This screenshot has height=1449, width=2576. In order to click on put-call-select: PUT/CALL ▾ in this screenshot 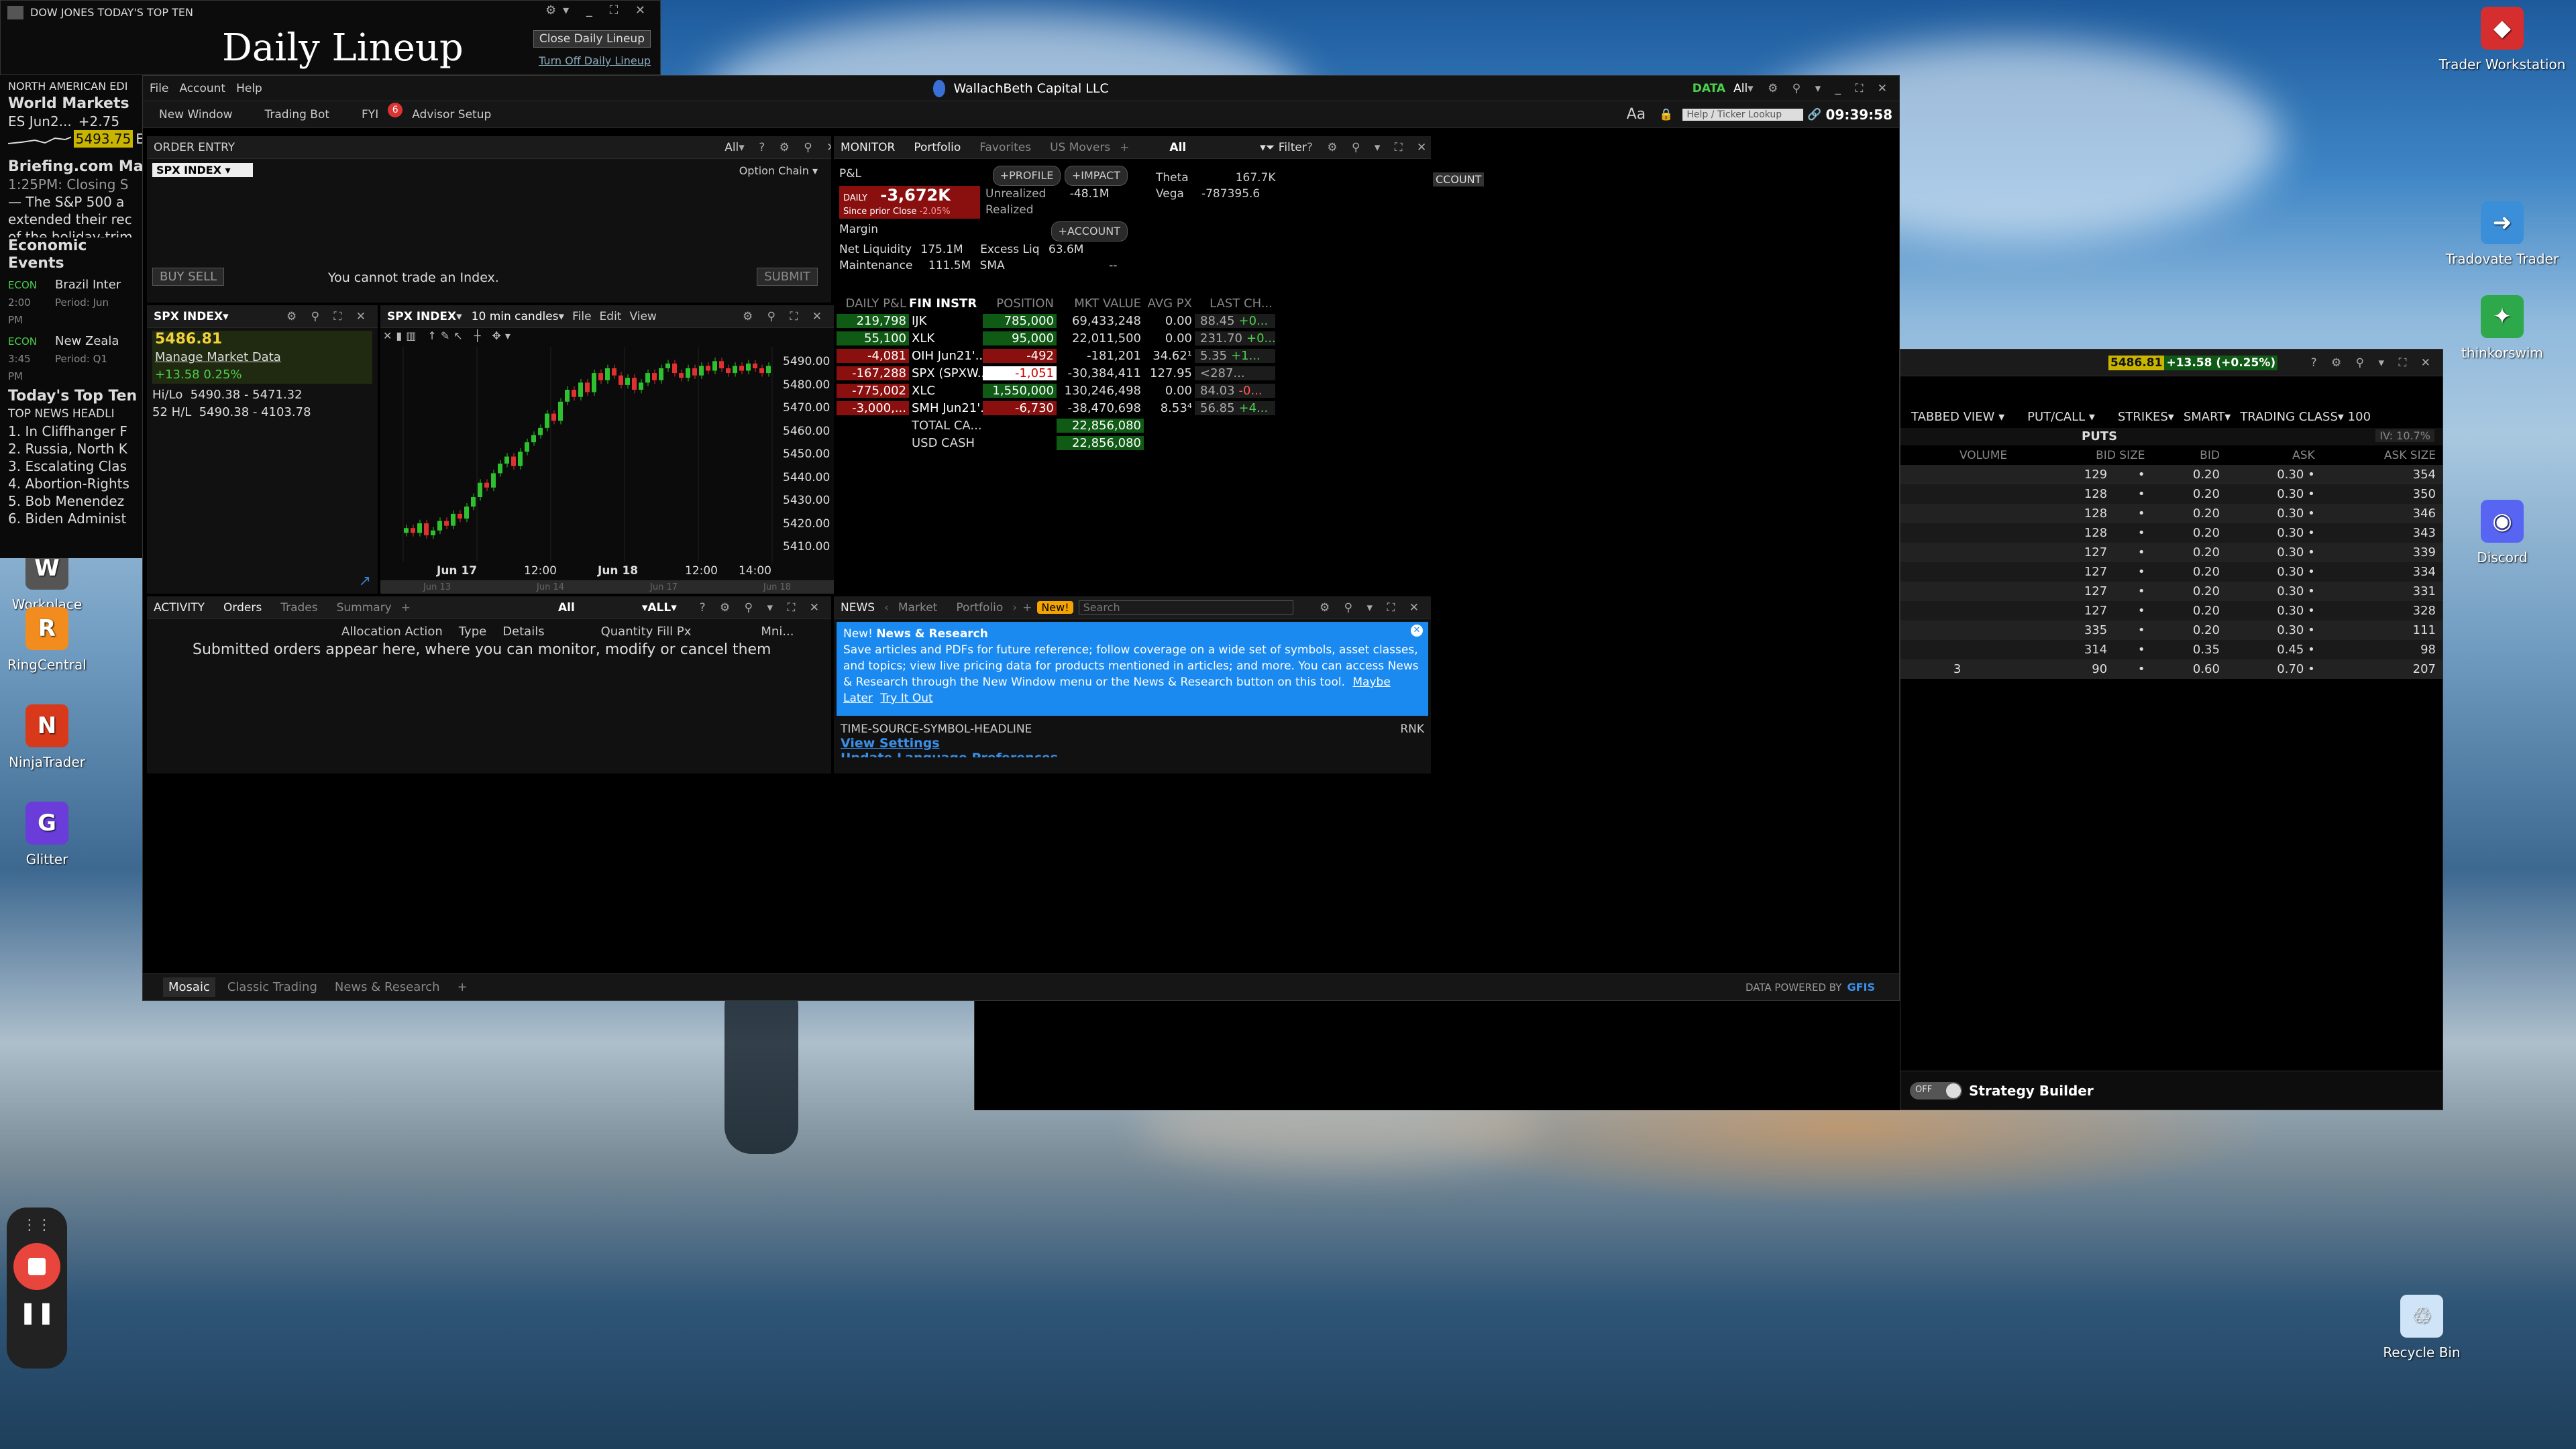, I will do `click(2061, 417)`.